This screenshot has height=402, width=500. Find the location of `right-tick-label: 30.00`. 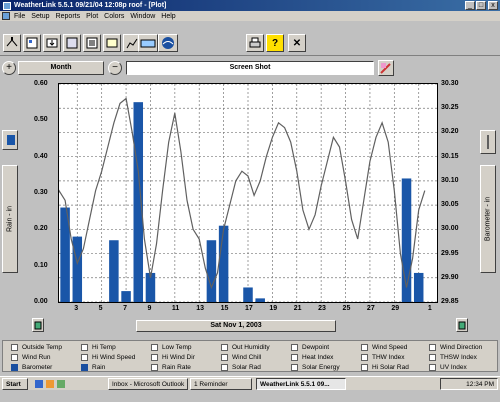

right-tick-label: 30.00 is located at coordinates (450, 229).